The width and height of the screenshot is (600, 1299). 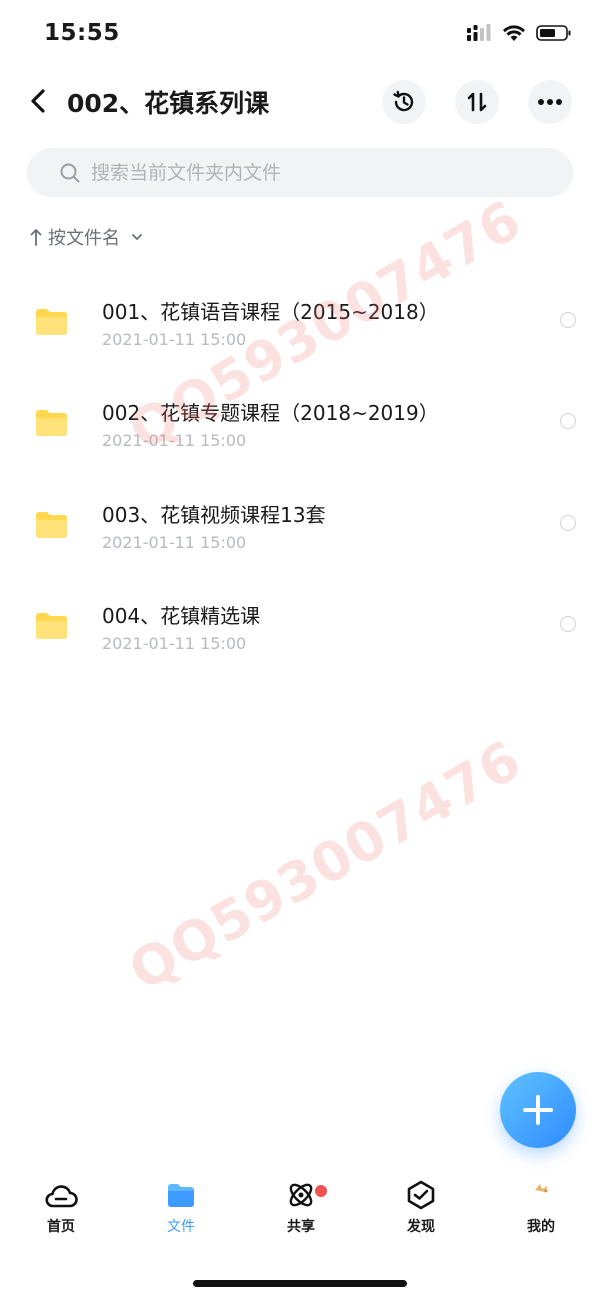 I want to click on file-name: 004、花镇精选课, so click(x=181, y=616).